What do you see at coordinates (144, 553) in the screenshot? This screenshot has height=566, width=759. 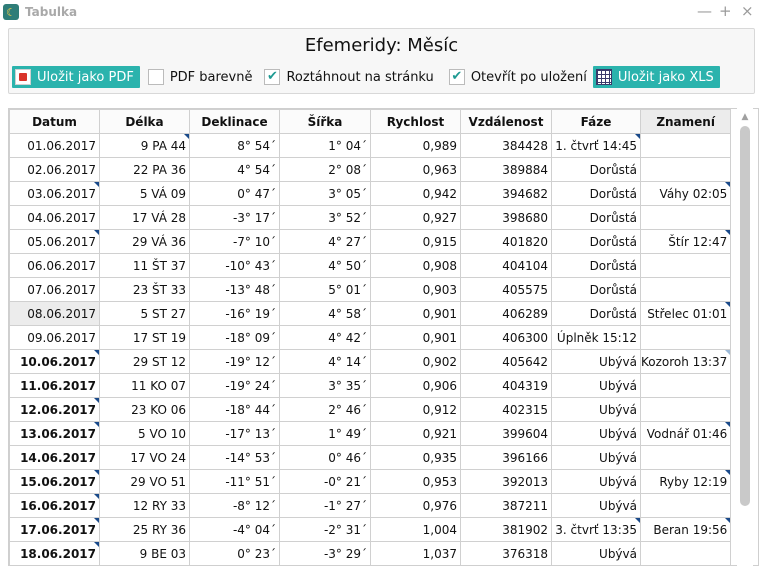 I see `table-cell: 9 BE 03` at bounding box center [144, 553].